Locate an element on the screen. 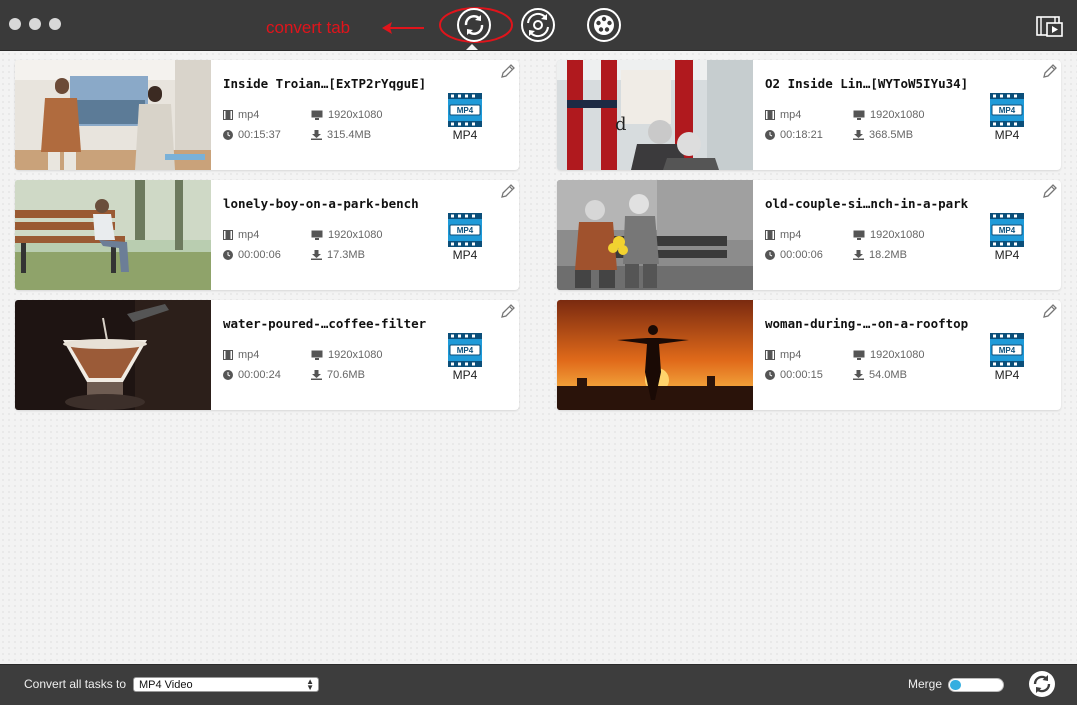 The width and height of the screenshot is (1077, 705). convert-tab-icon is located at coordinates (474, 25).